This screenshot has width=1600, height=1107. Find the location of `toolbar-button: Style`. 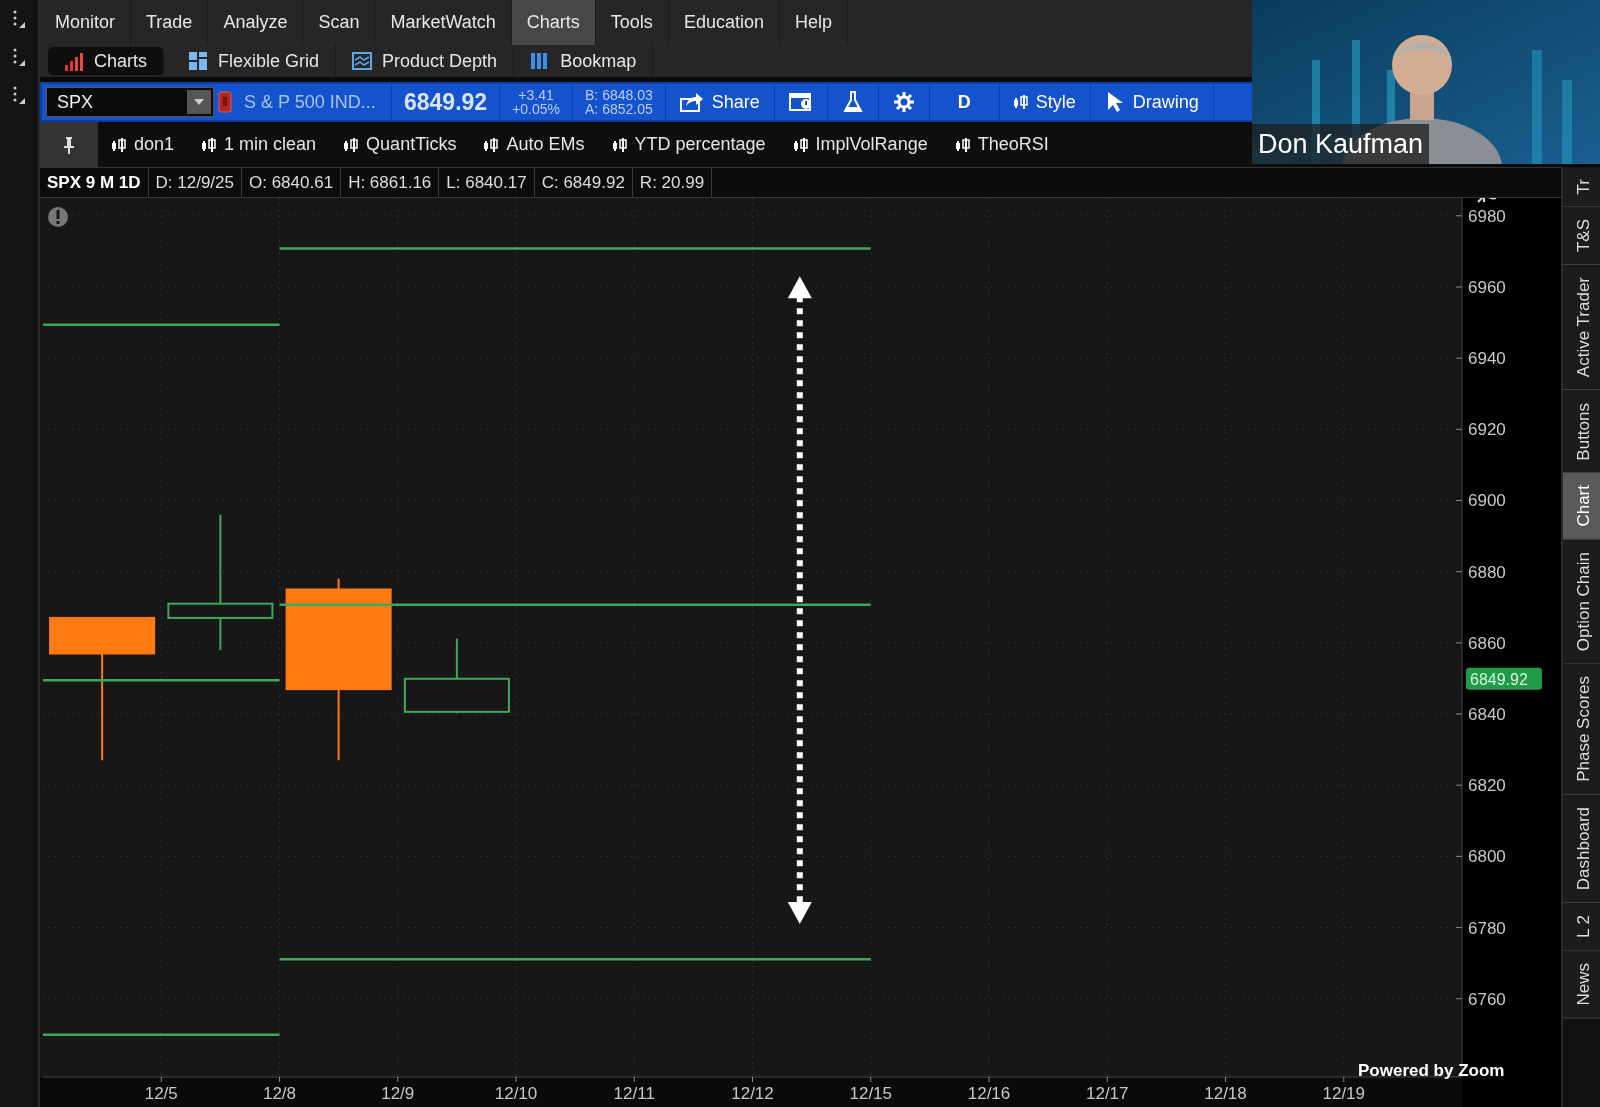

toolbar-button: Style is located at coordinates (1045, 102).